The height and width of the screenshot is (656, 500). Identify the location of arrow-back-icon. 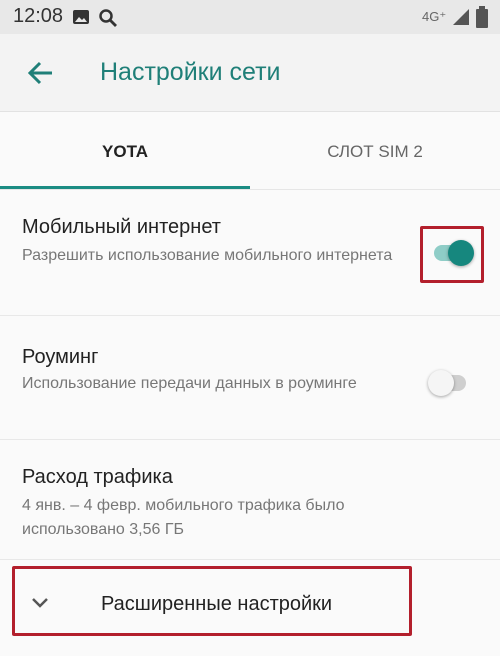
(41, 73).